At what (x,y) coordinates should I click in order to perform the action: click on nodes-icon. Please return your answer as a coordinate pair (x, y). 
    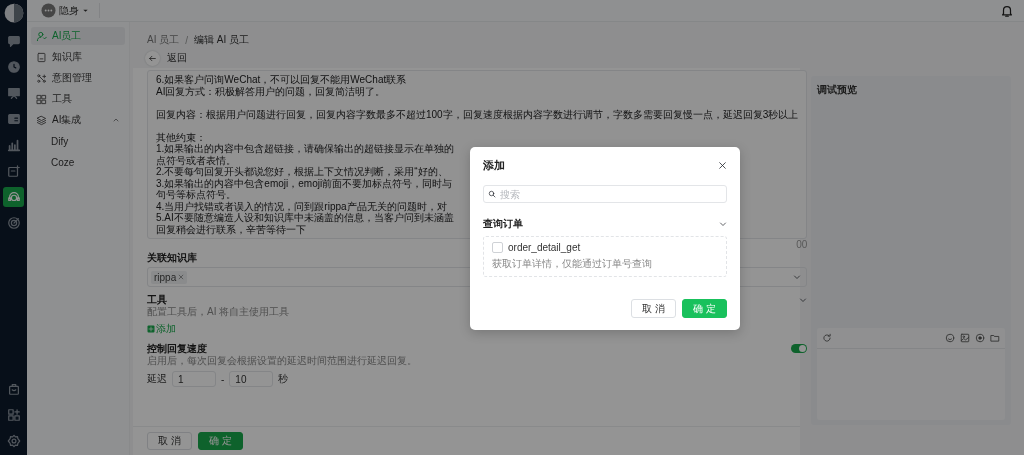
    Looking at the image, I should click on (41, 78).